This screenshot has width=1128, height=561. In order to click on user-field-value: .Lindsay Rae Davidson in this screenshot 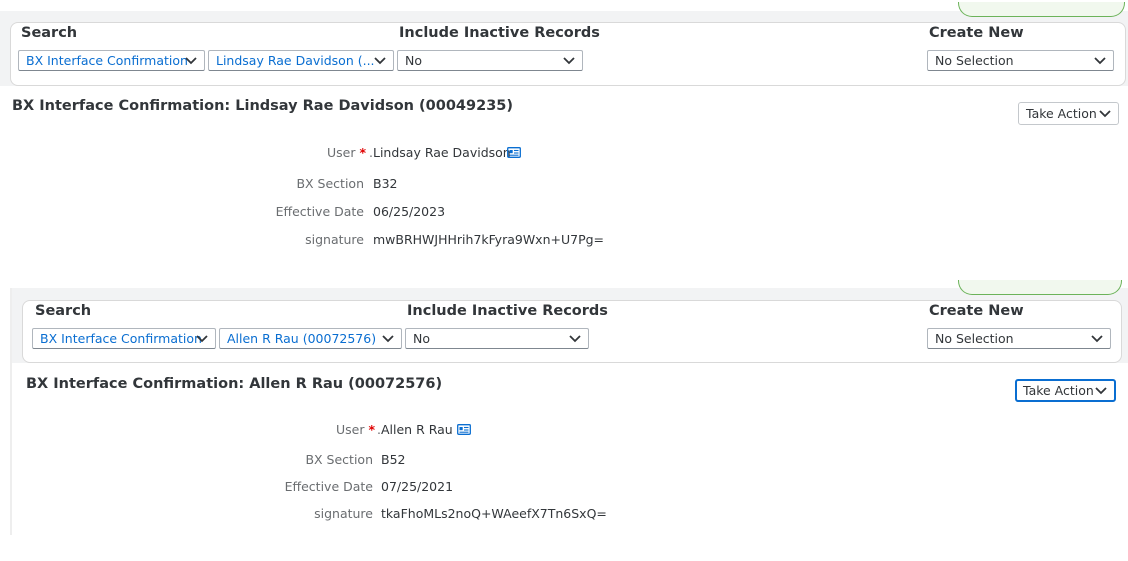, I will do `click(440, 152)`.